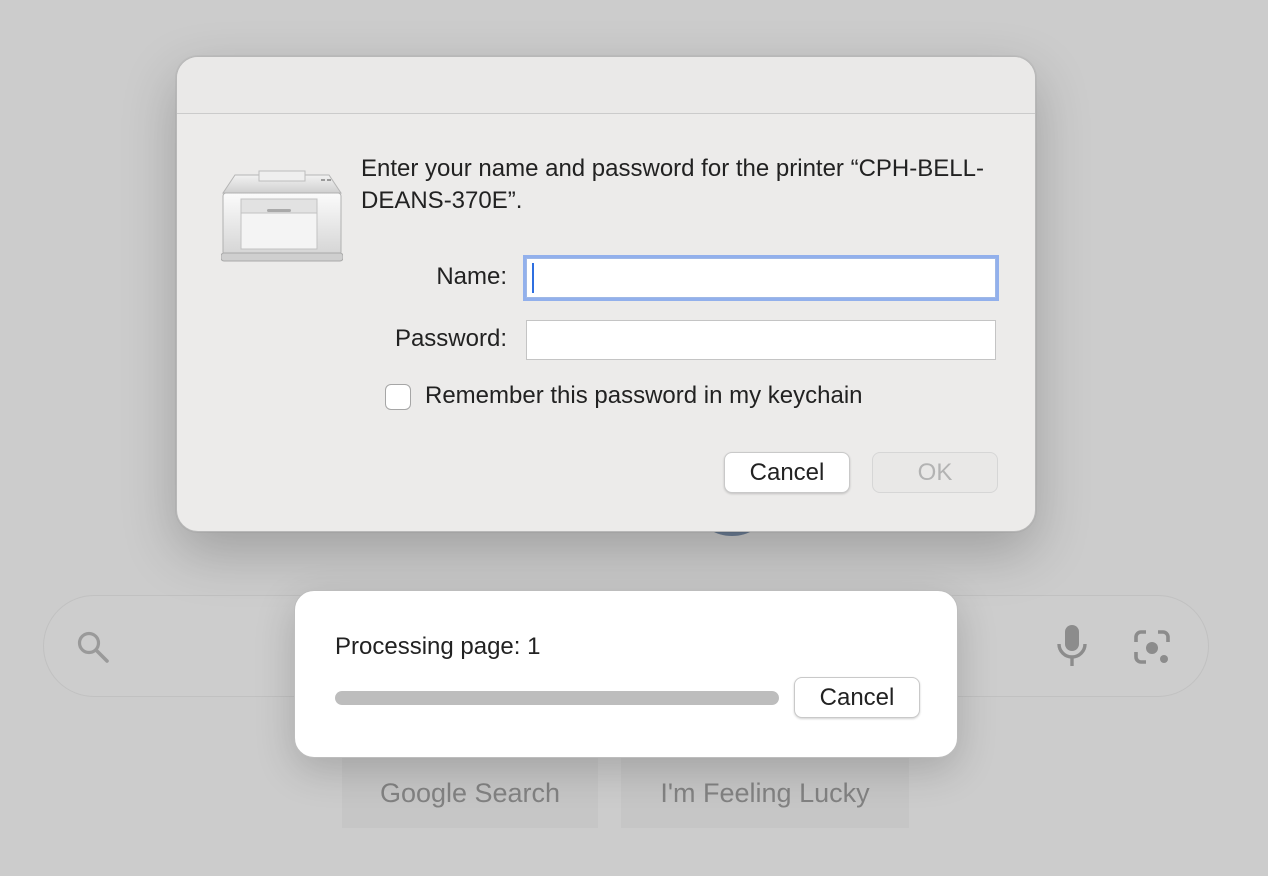  I want to click on camera-lens-icon, so click(1152, 647).